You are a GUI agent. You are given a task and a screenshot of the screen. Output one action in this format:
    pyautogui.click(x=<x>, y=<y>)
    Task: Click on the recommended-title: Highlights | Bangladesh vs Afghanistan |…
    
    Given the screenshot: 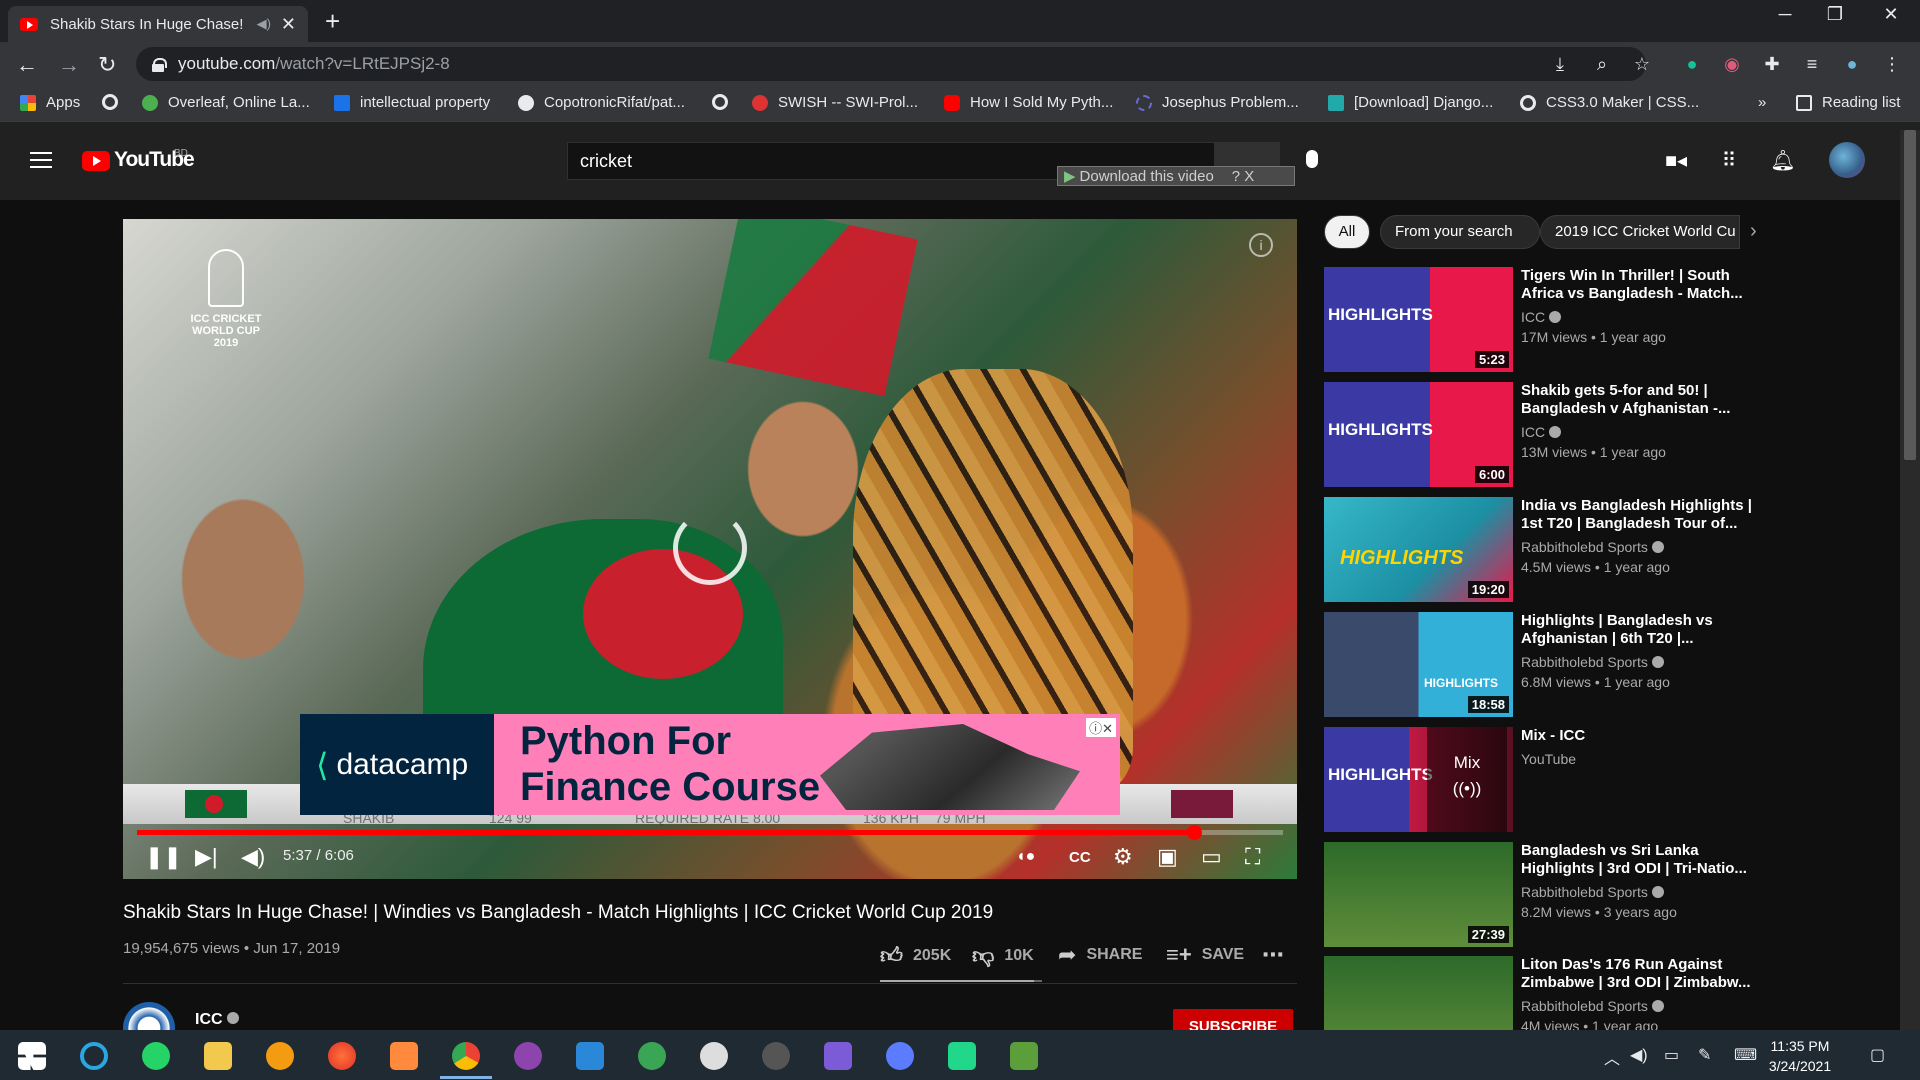 What is the action you would take?
    pyautogui.click(x=1637, y=630)
    